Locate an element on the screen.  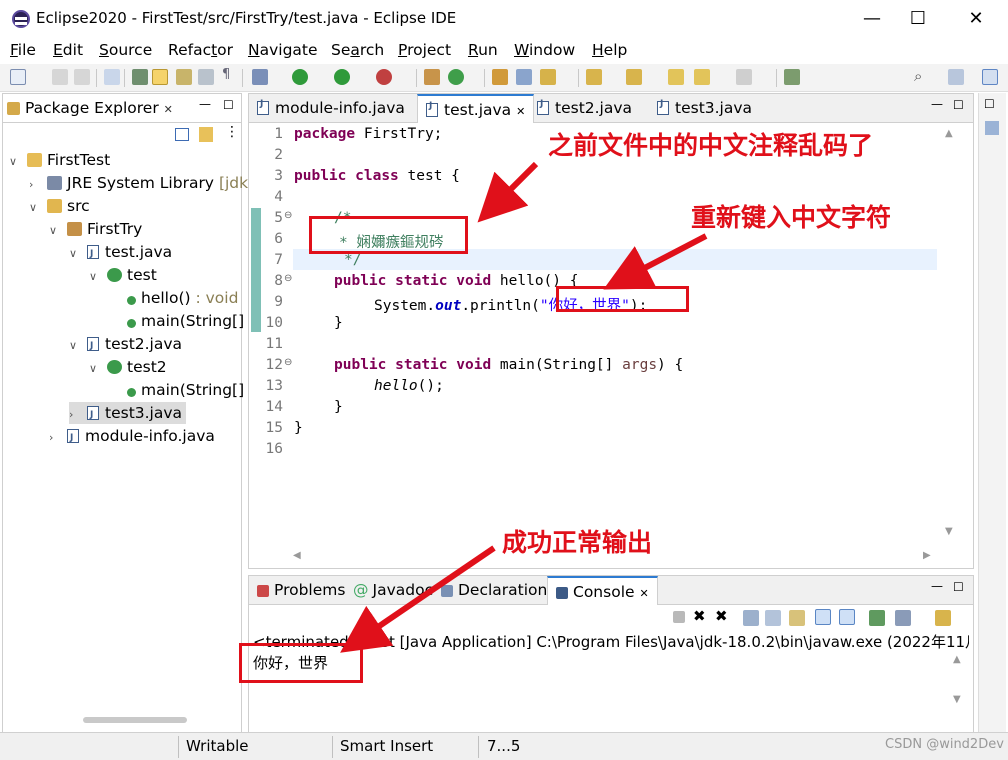
arrow-to-comment is located at coordinates (508, 192).